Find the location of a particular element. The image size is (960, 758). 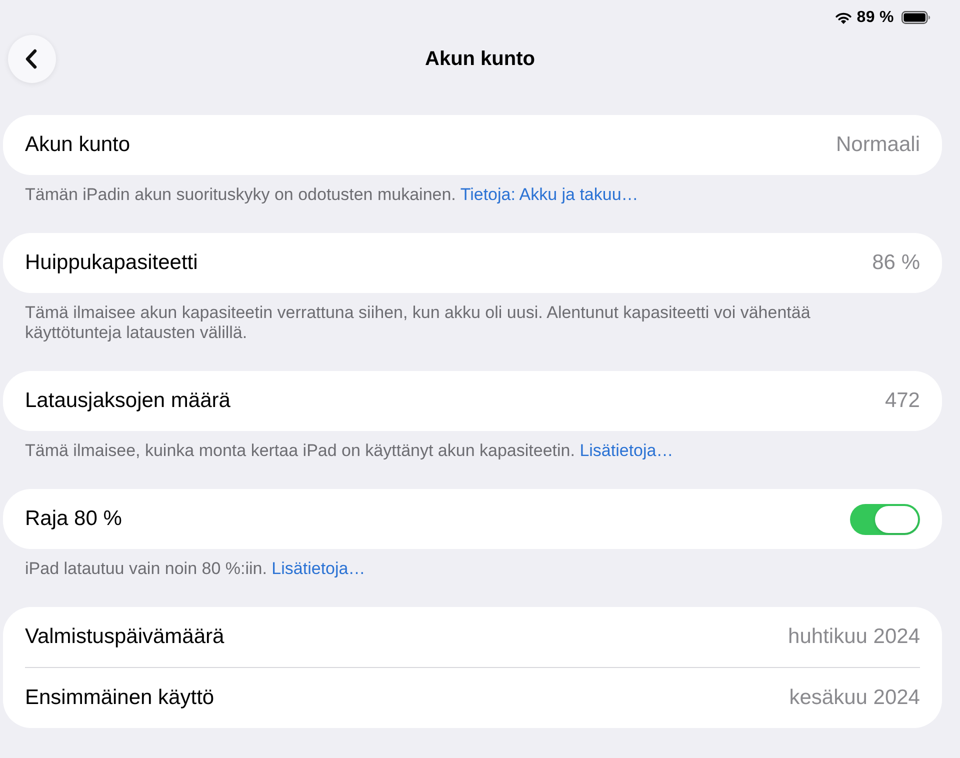

row-label: Huippukapasiteetti is located at coordinates (111, 263).